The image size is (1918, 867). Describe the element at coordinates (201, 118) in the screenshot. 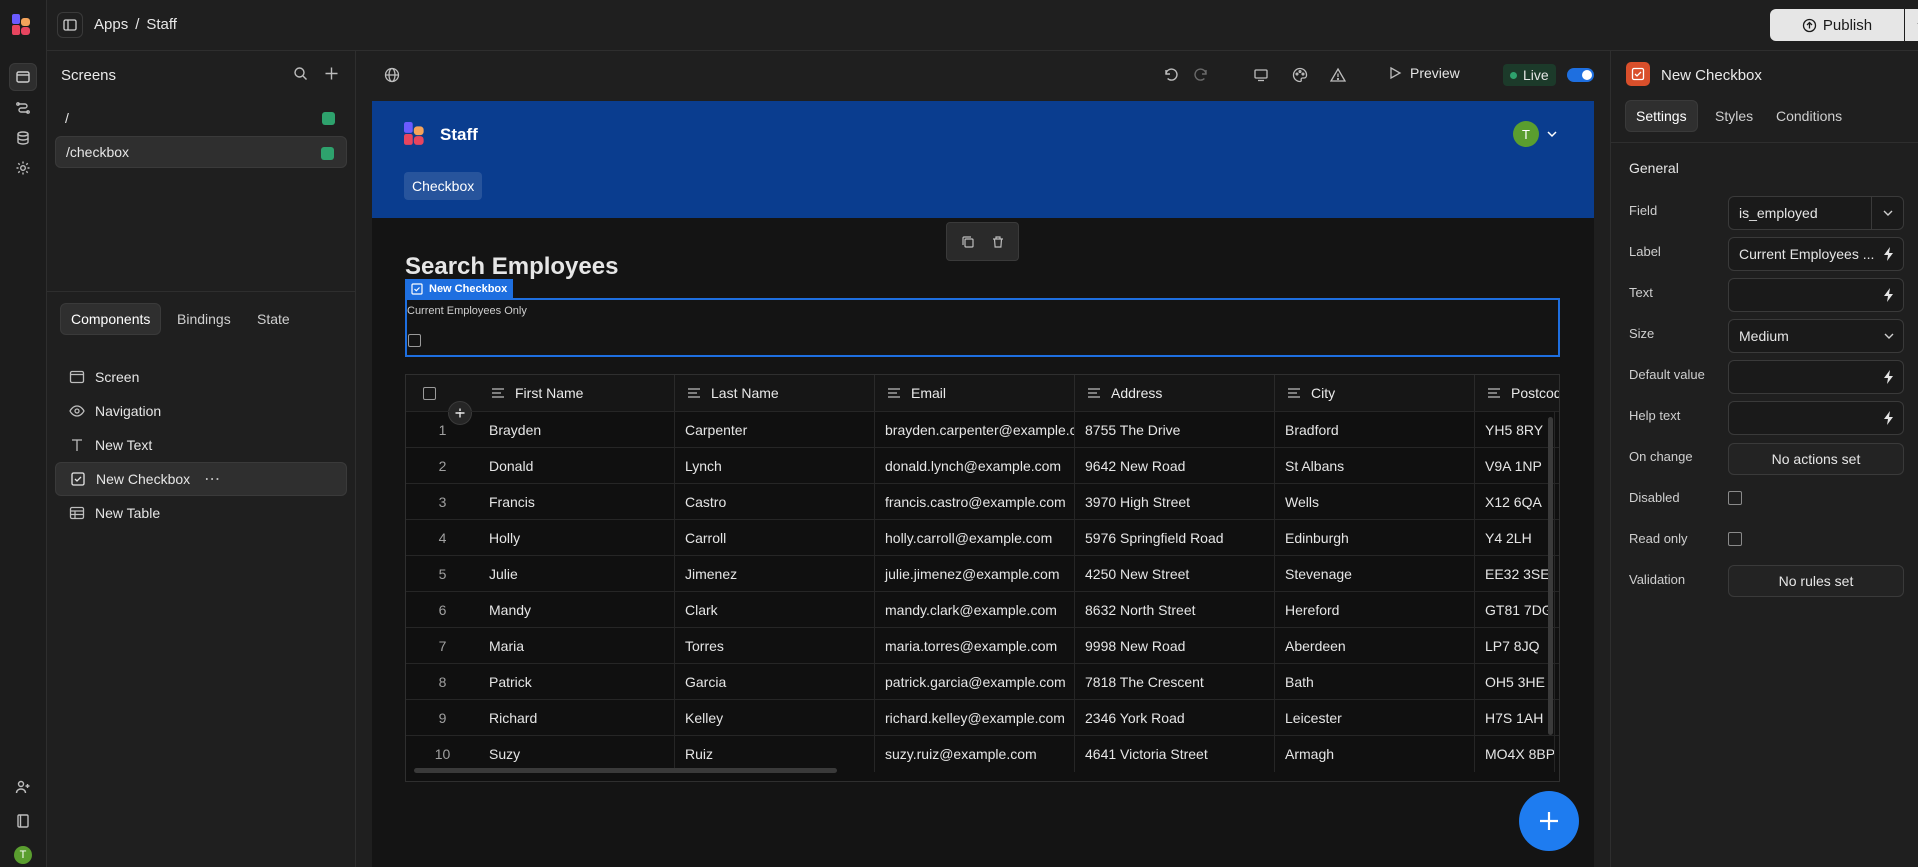

I see `screen-row-root: /` at that location.